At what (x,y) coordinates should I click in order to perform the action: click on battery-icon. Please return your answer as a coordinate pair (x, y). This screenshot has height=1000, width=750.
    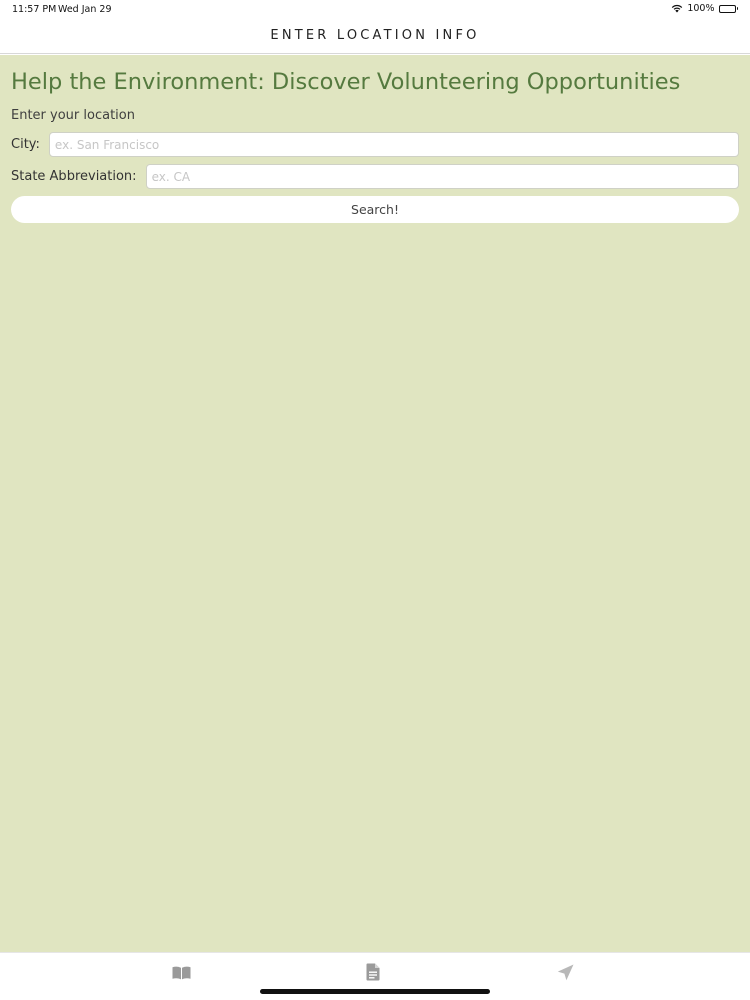
    Looking at the image, I should click on (728, 8).